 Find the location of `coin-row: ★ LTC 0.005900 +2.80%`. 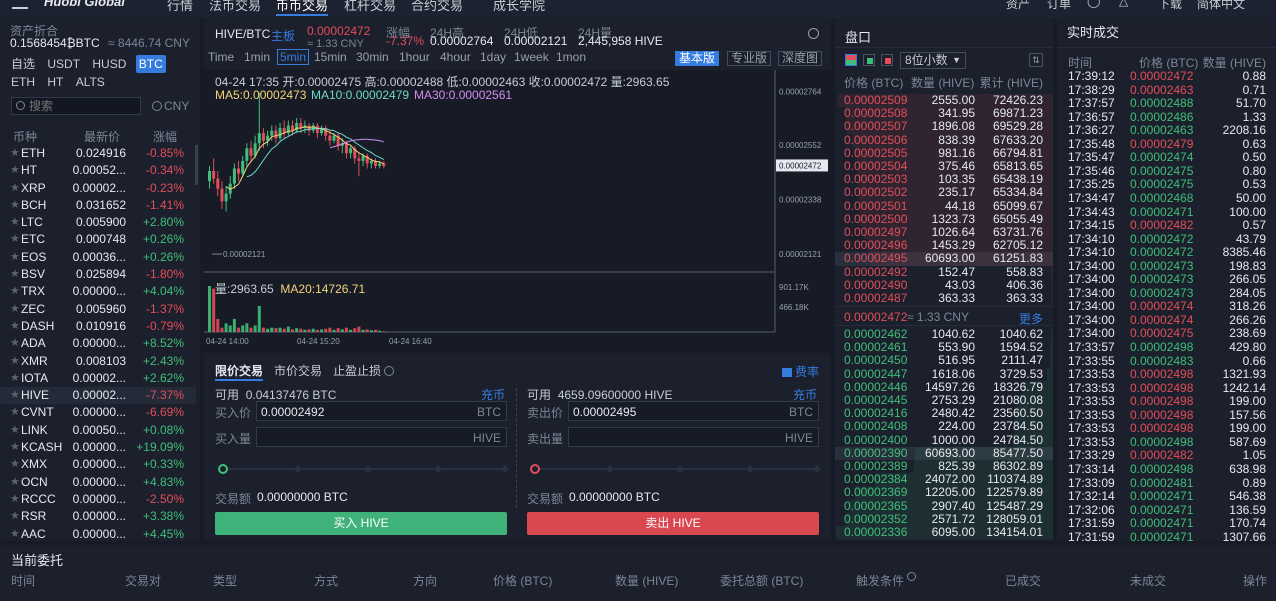

coin-row: ★ LTC 0.005900 +2.80% is located at coordinates (98, 222).